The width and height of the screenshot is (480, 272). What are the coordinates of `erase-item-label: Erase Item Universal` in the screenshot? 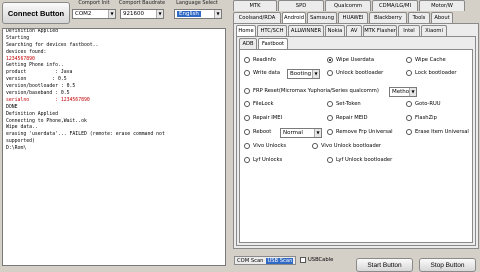 It's located at (442, 132).